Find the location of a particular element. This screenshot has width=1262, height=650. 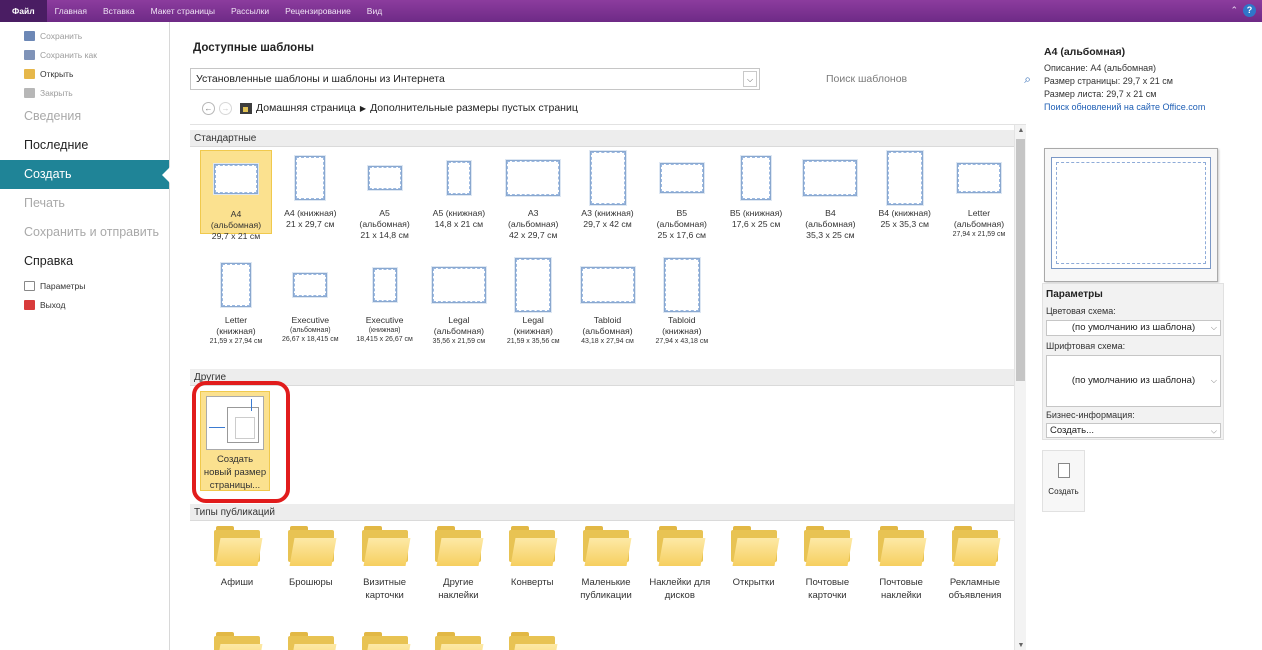

template-tile: Legal (книжная) 21,59 x 35,56 см is located at coordinates (533, 301).